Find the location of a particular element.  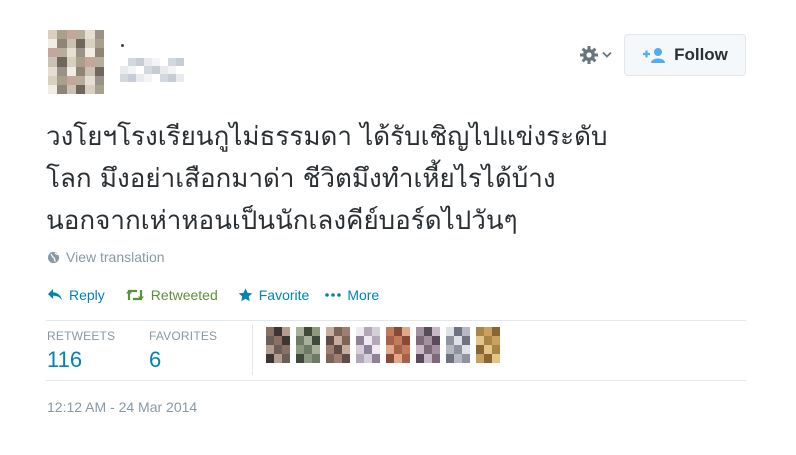

view-translation-link: View translation is located at coordinates (106, 257).